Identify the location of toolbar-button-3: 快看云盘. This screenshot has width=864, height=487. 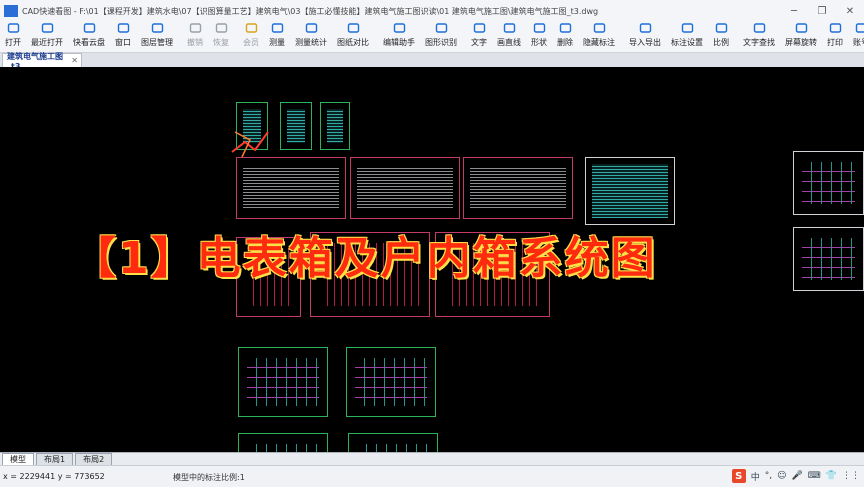
(89, 37).